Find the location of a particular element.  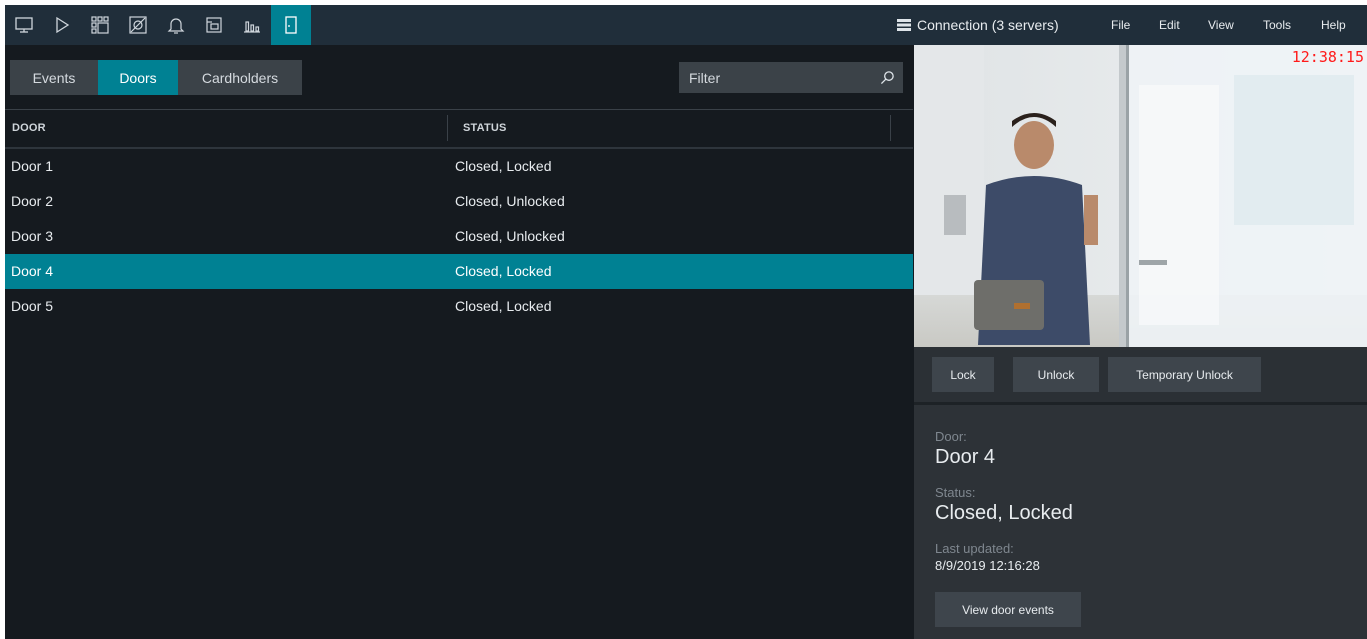

archive-icon is located at coordinates (214, 25).